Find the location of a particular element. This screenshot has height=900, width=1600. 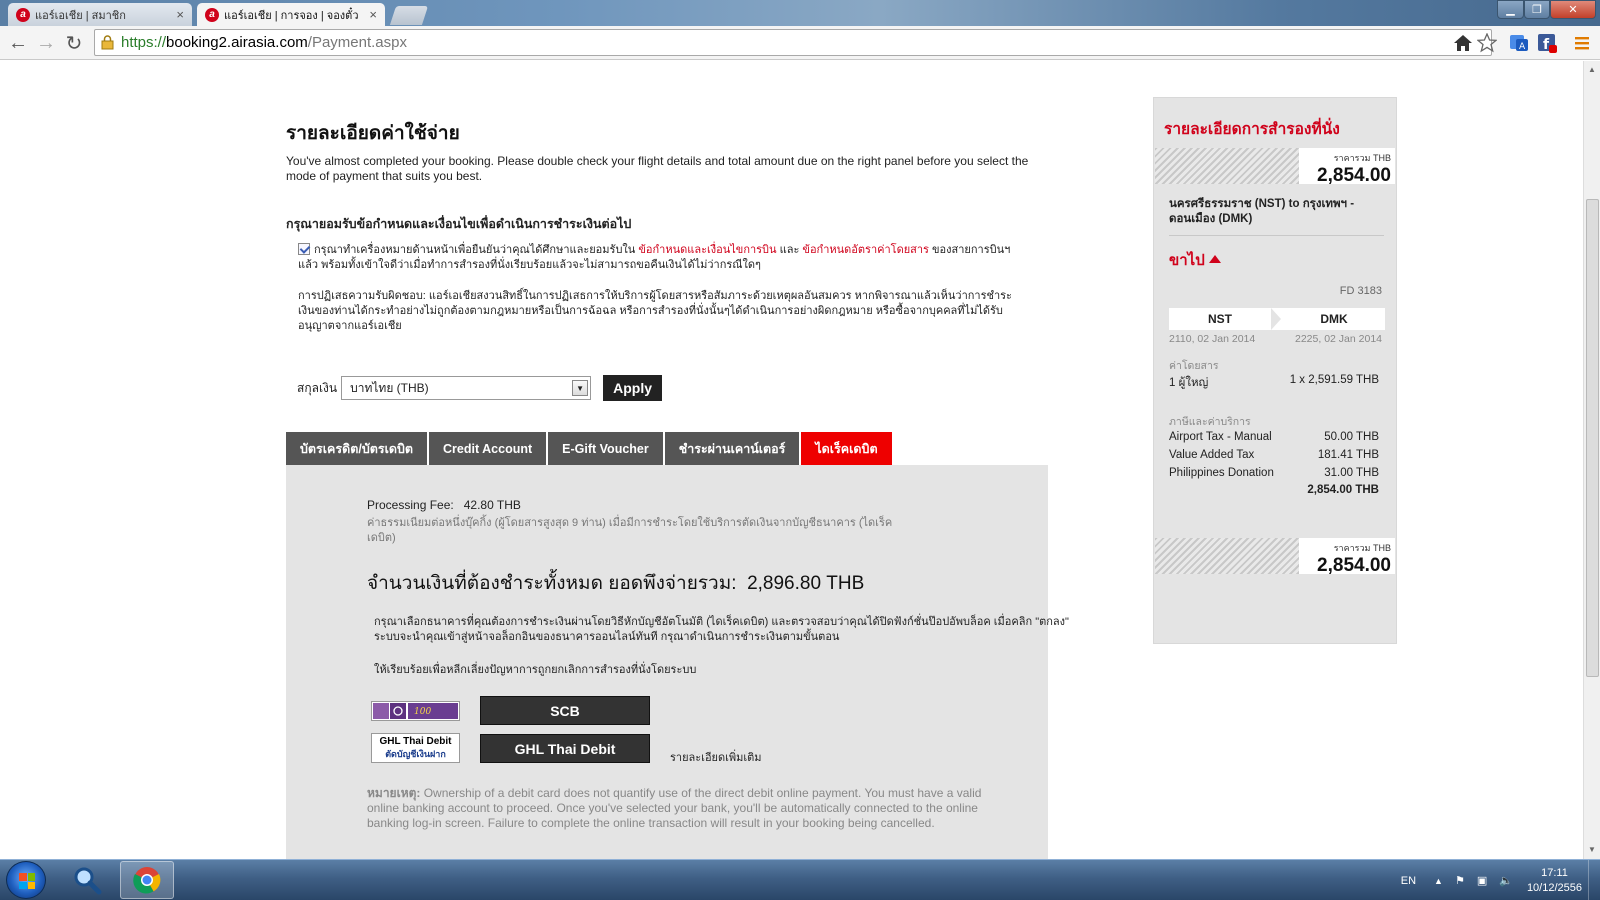

fare-rules-link: ข้อกำหนดอัตราค่าโดยสาร is located at coordinates (865, 250).